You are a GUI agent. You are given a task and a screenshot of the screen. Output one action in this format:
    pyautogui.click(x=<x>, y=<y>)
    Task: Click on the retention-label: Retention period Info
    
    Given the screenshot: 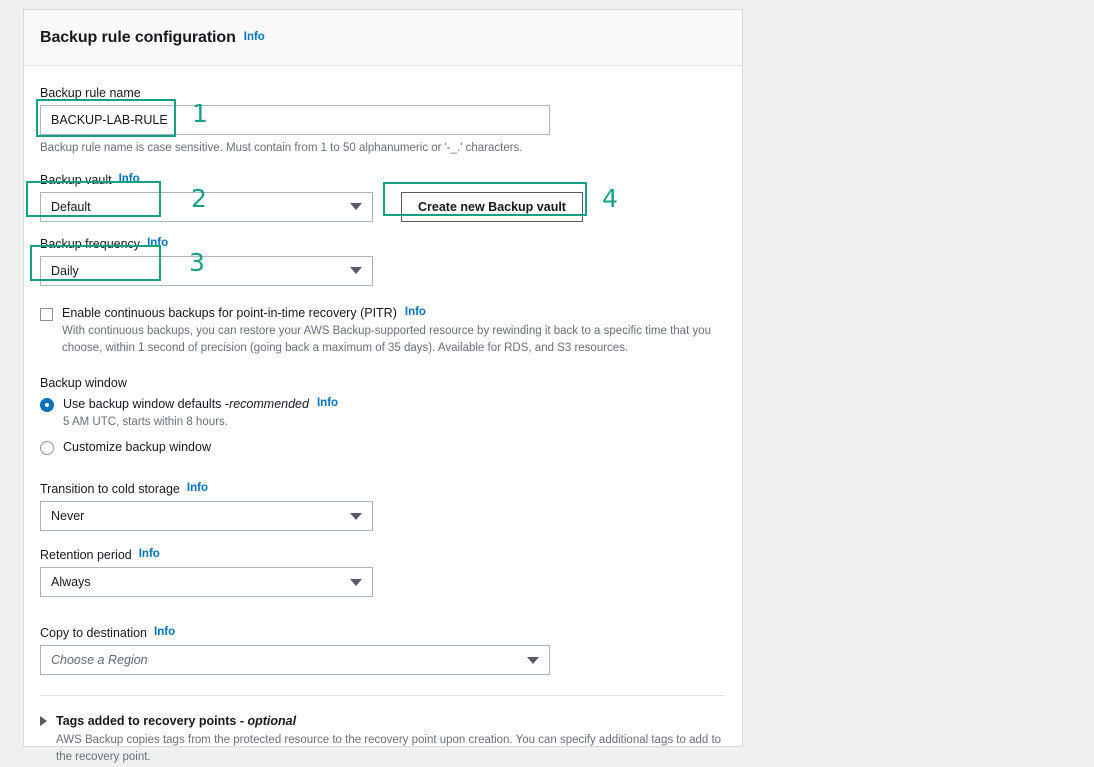 What is the action you would take?
    pyautogui.click(x=383, y=555)
    